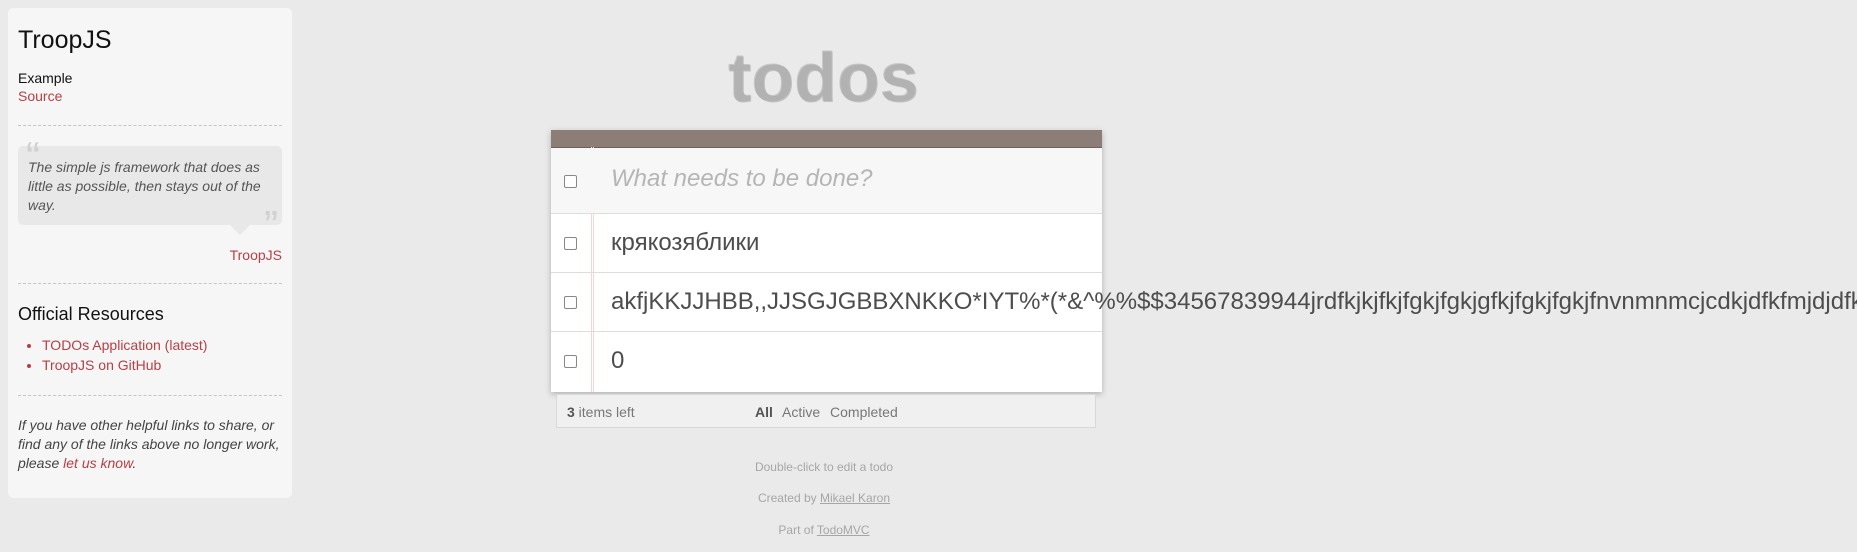 This screenshot has width=1857, height=552. I want to click on filters: All Active Completed, so click(829, 412).